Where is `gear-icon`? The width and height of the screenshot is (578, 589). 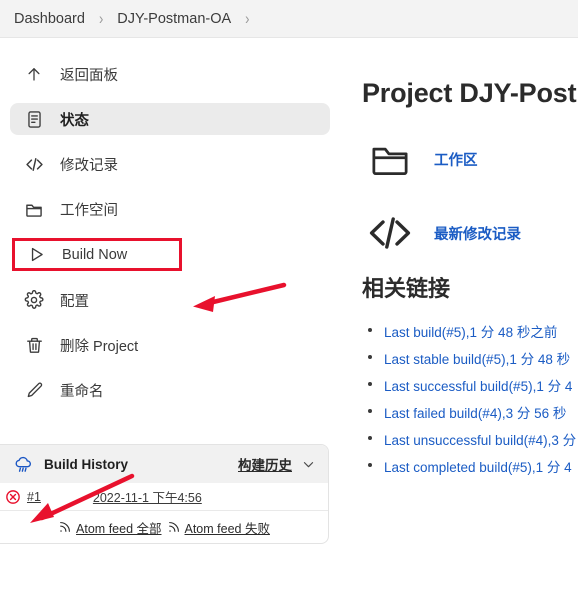
gear-icon is located at coordinates (34, 300).